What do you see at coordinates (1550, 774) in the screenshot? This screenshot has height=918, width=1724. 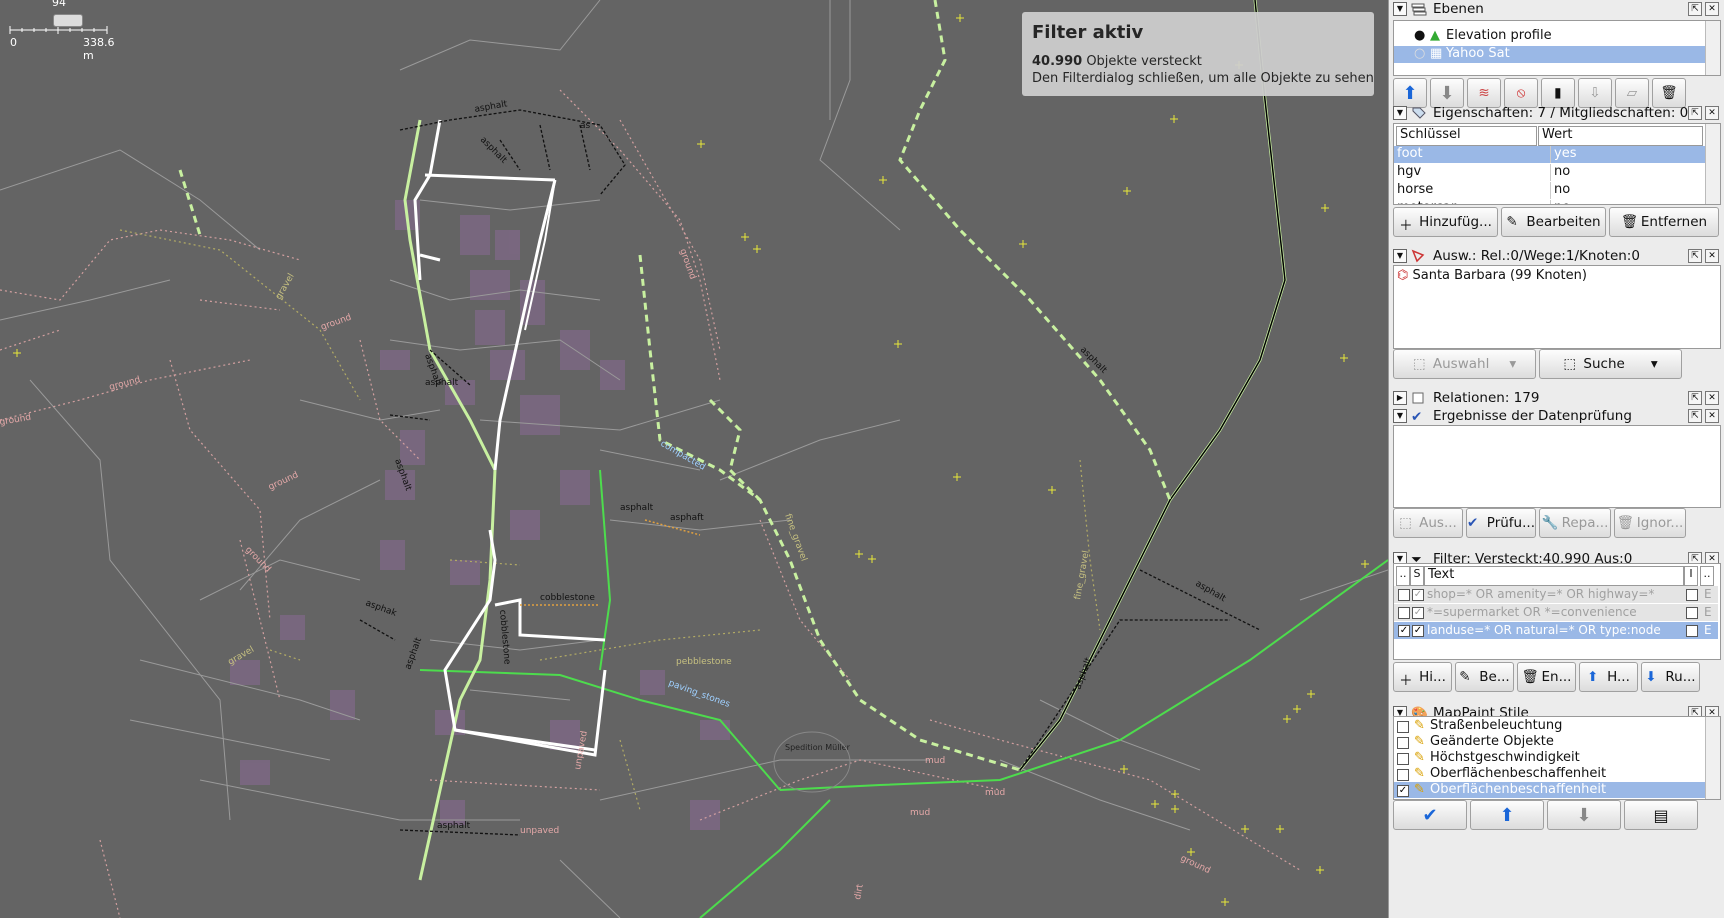 I see `style-item: ✎ Oberflächenbeschaffenheit` at bounding box center [1550, 774].